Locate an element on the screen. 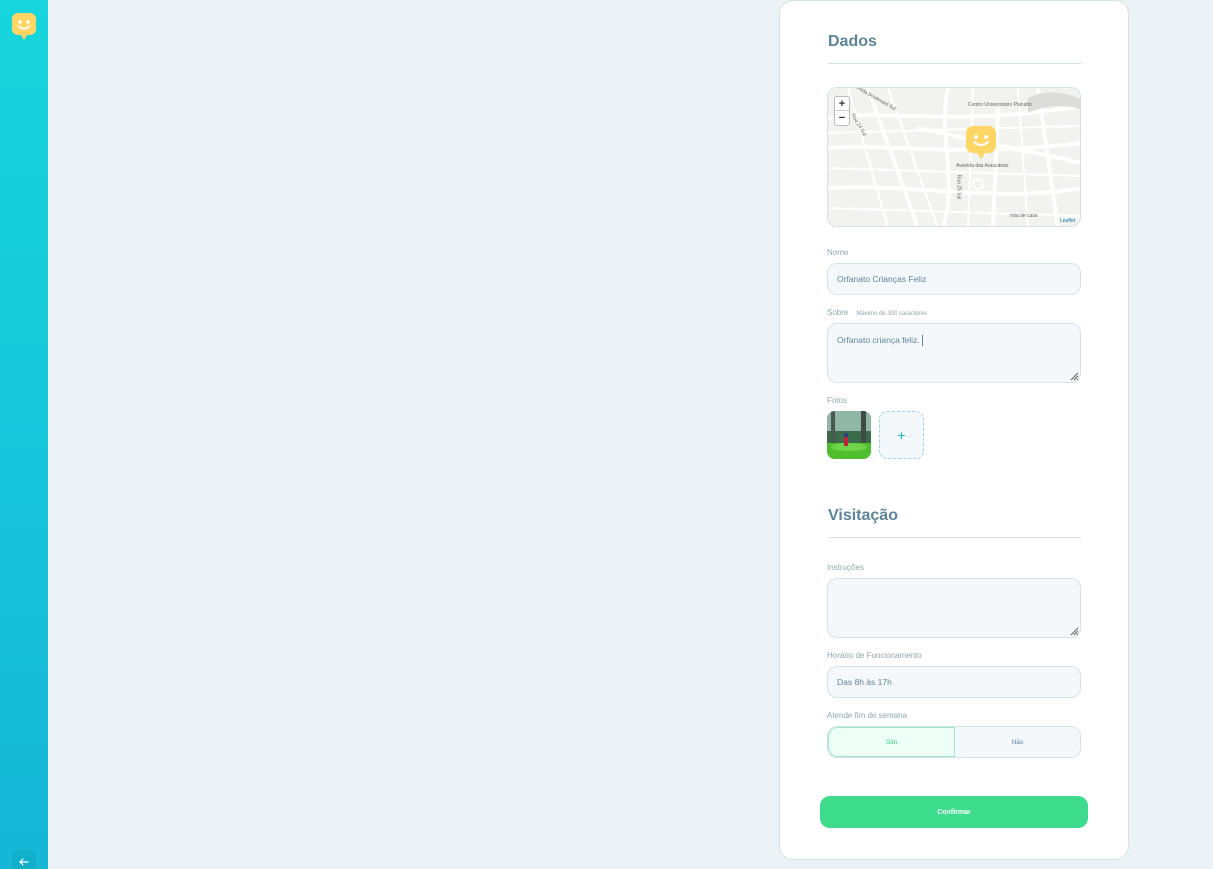  map-tiles is located at coordinates (954, 157).